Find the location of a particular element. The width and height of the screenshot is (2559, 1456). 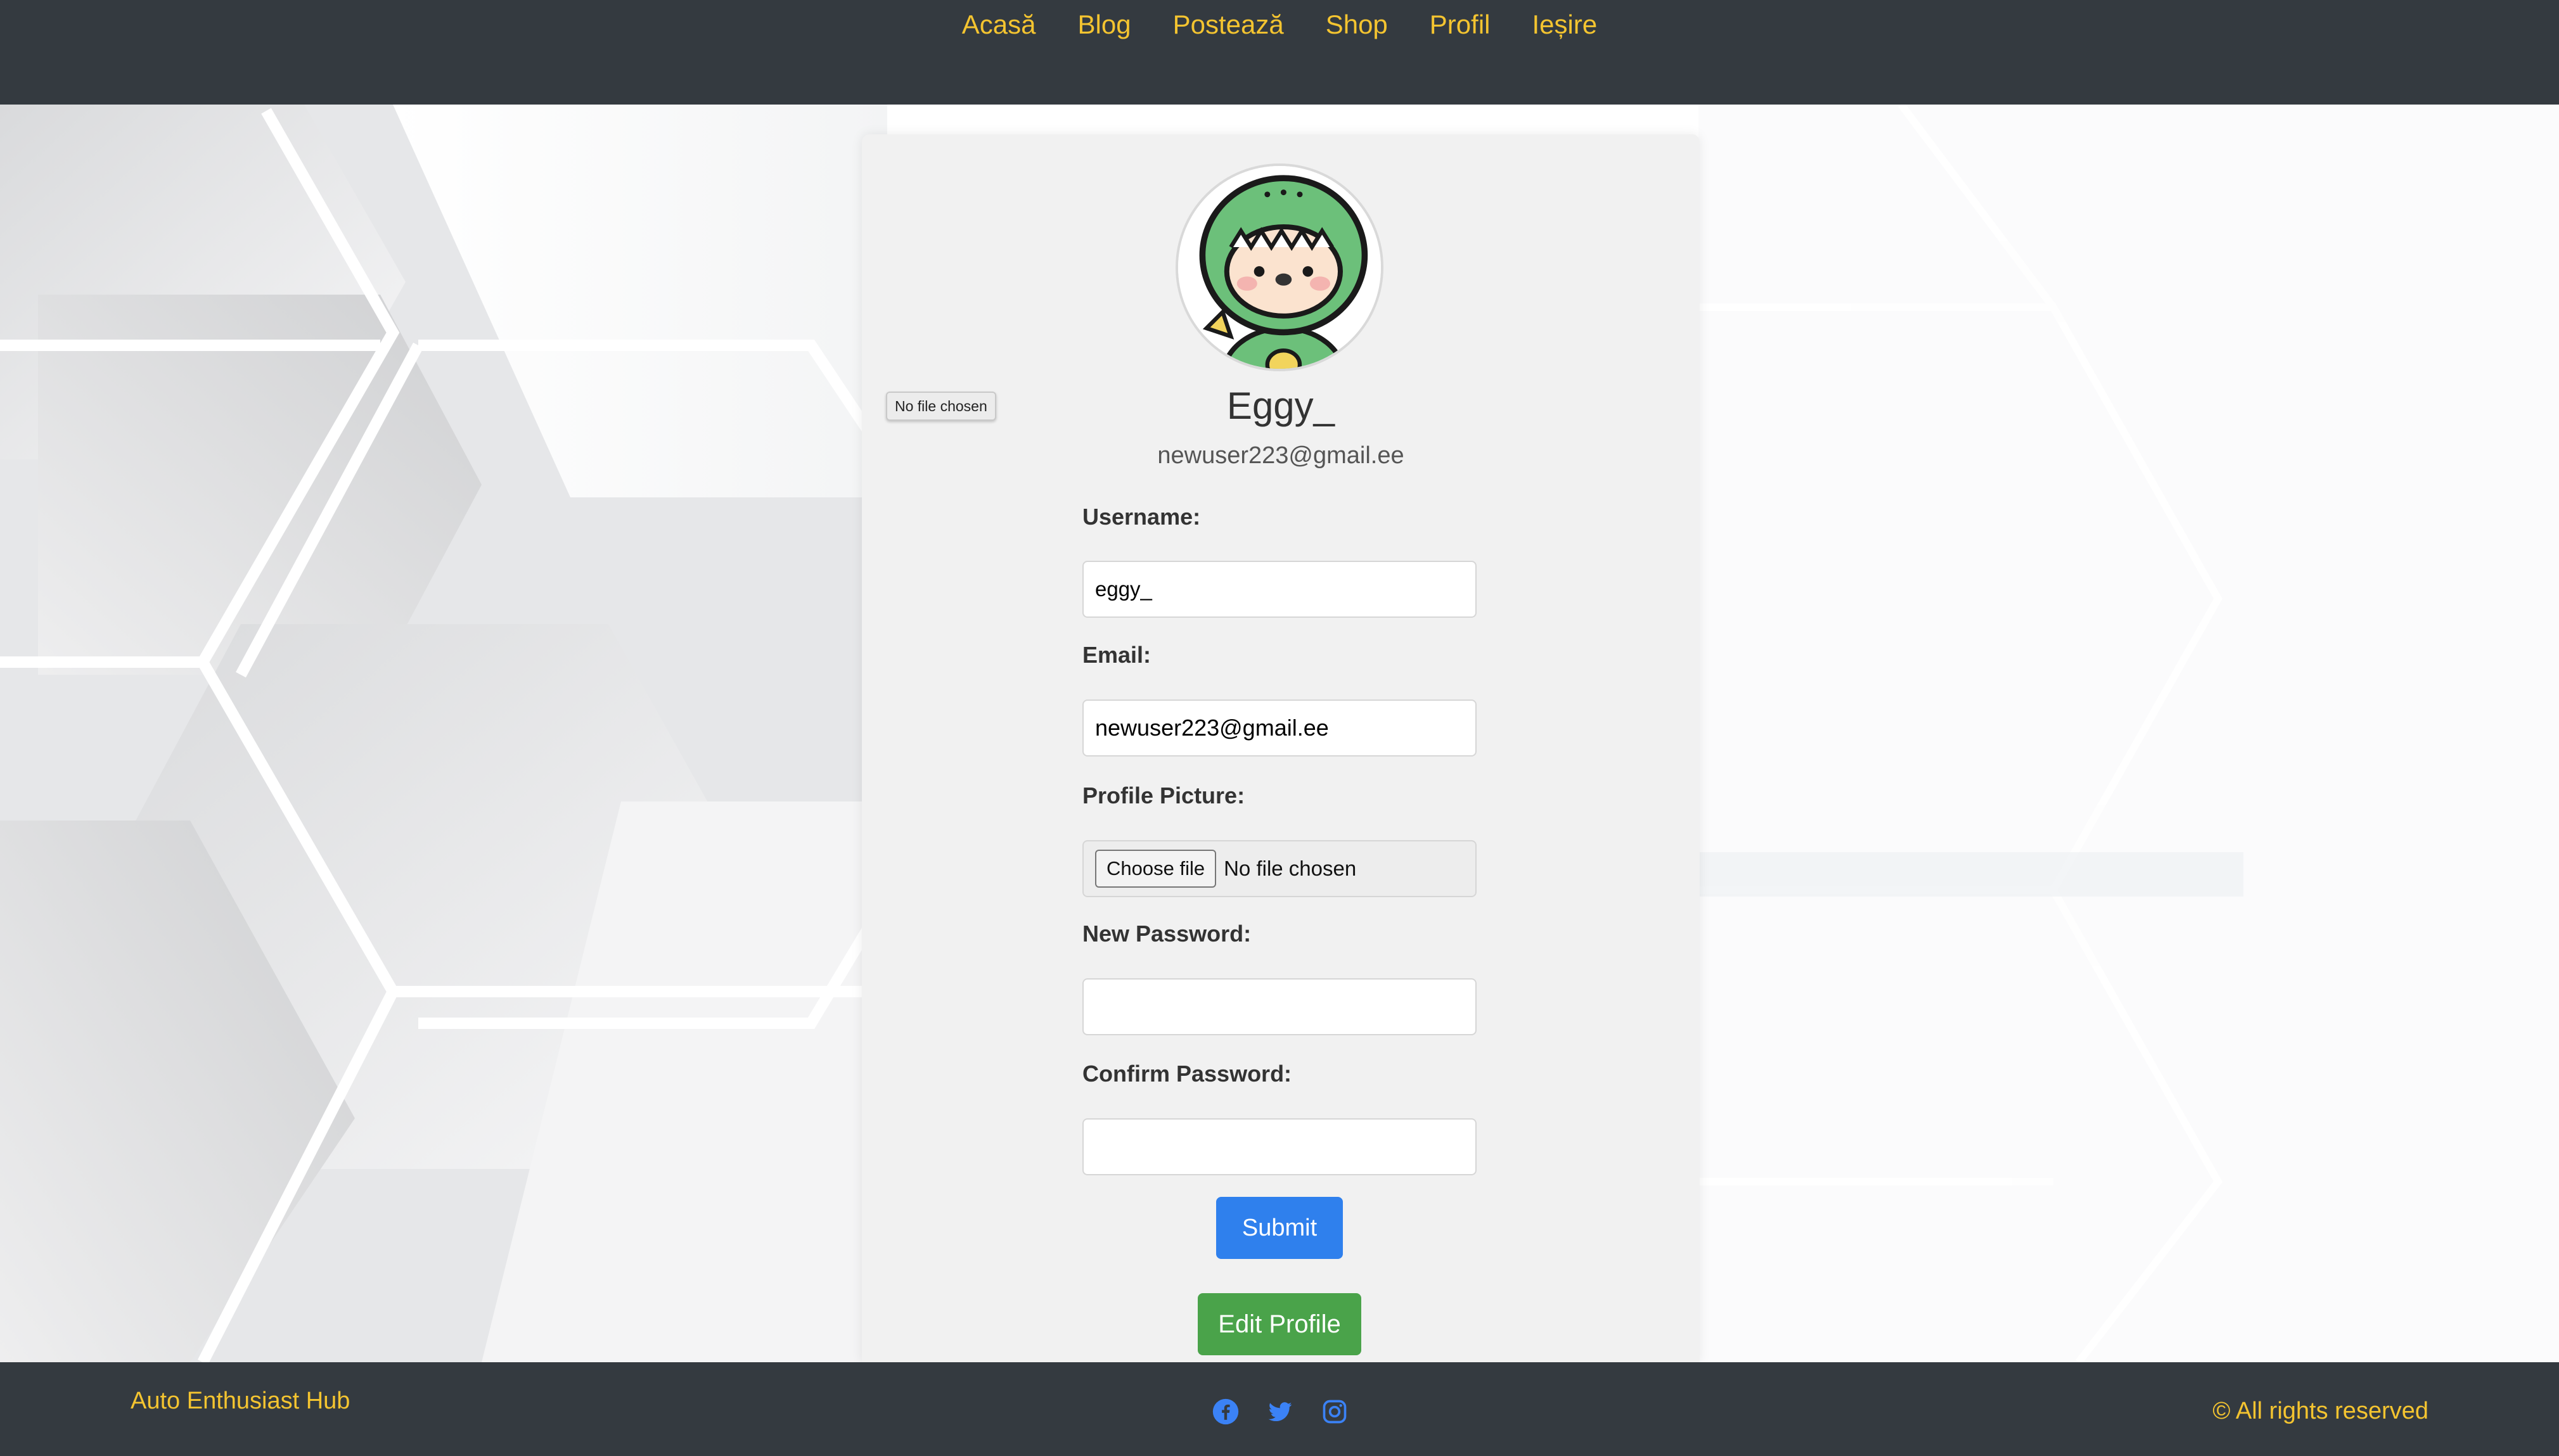

nav-link-acasa: Acasă is located at coordinates (999, 24).